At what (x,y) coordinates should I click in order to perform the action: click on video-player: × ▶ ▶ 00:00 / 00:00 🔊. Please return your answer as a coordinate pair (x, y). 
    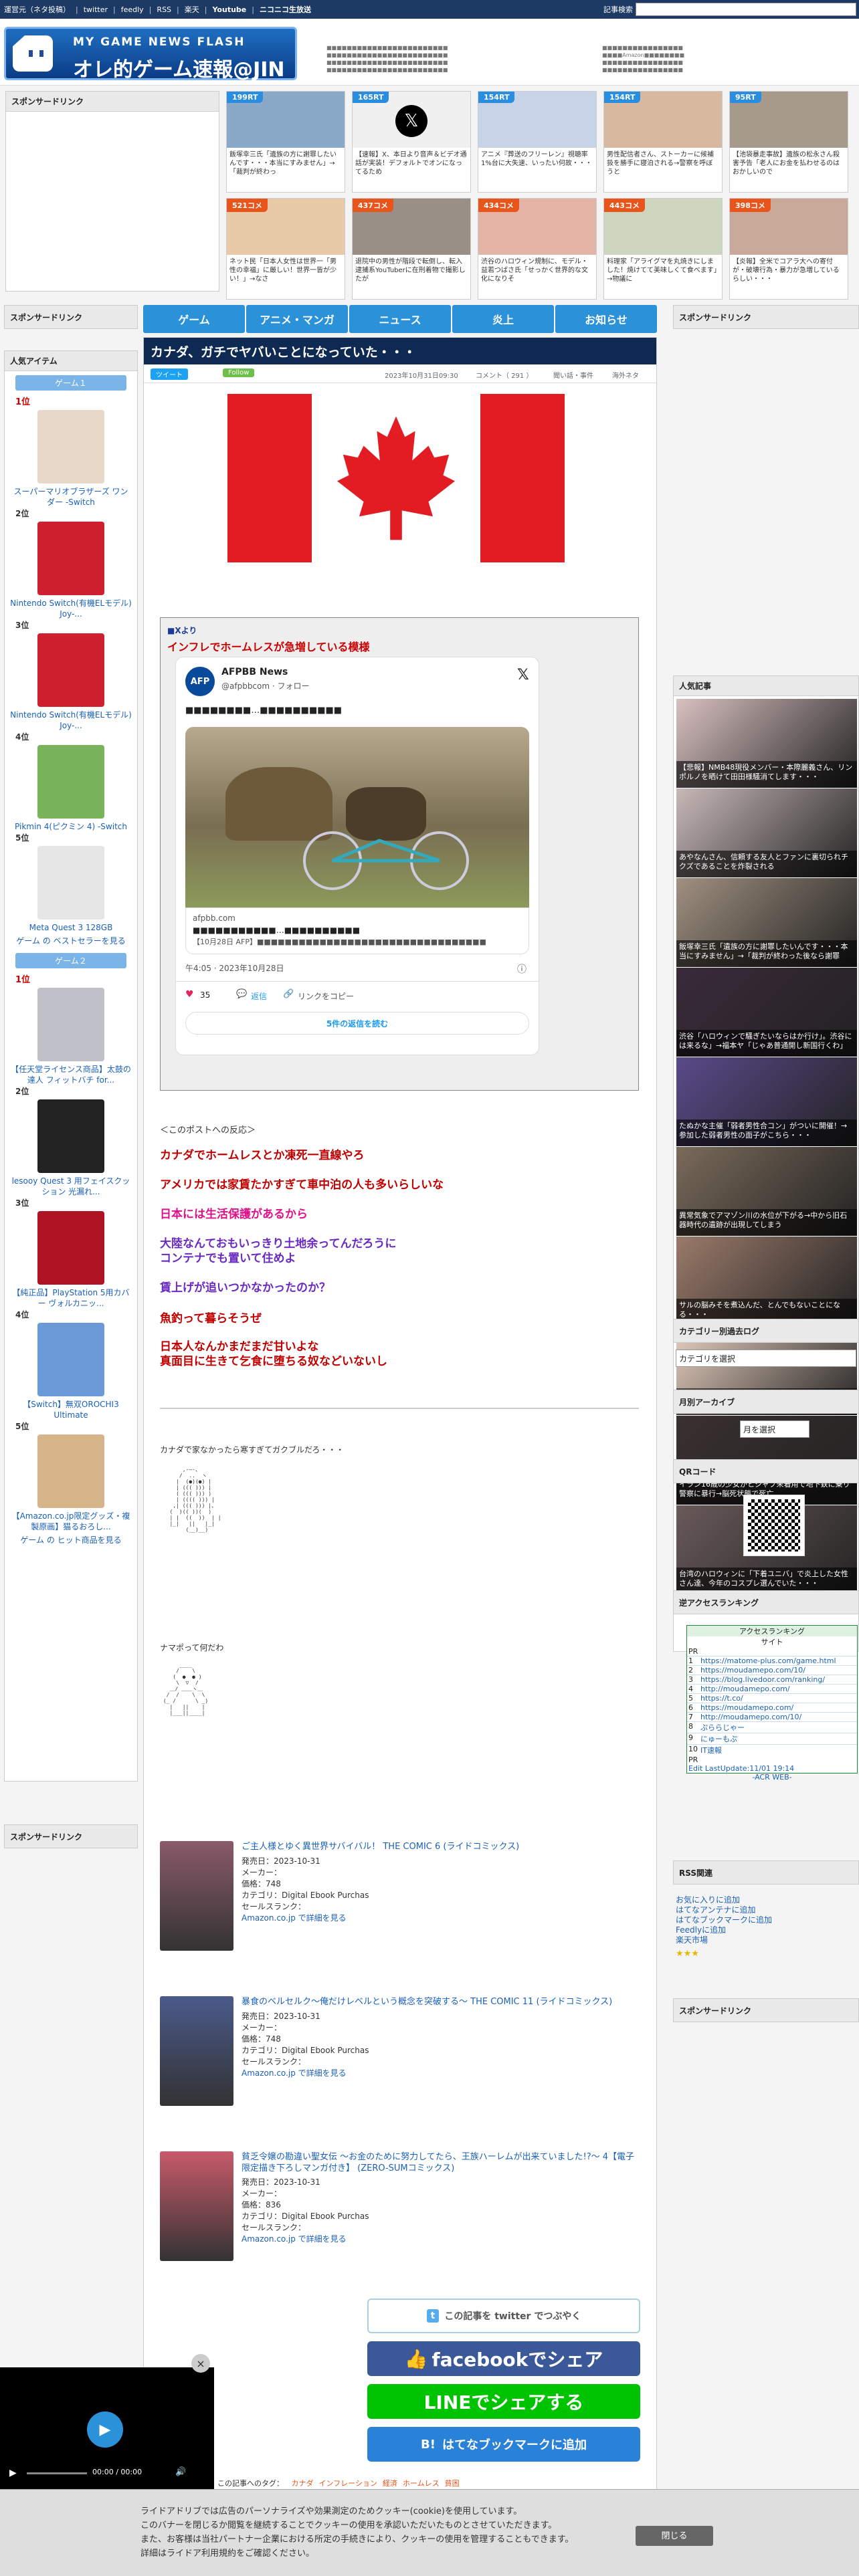
    Looking at the image, I should click on (107, 2422).